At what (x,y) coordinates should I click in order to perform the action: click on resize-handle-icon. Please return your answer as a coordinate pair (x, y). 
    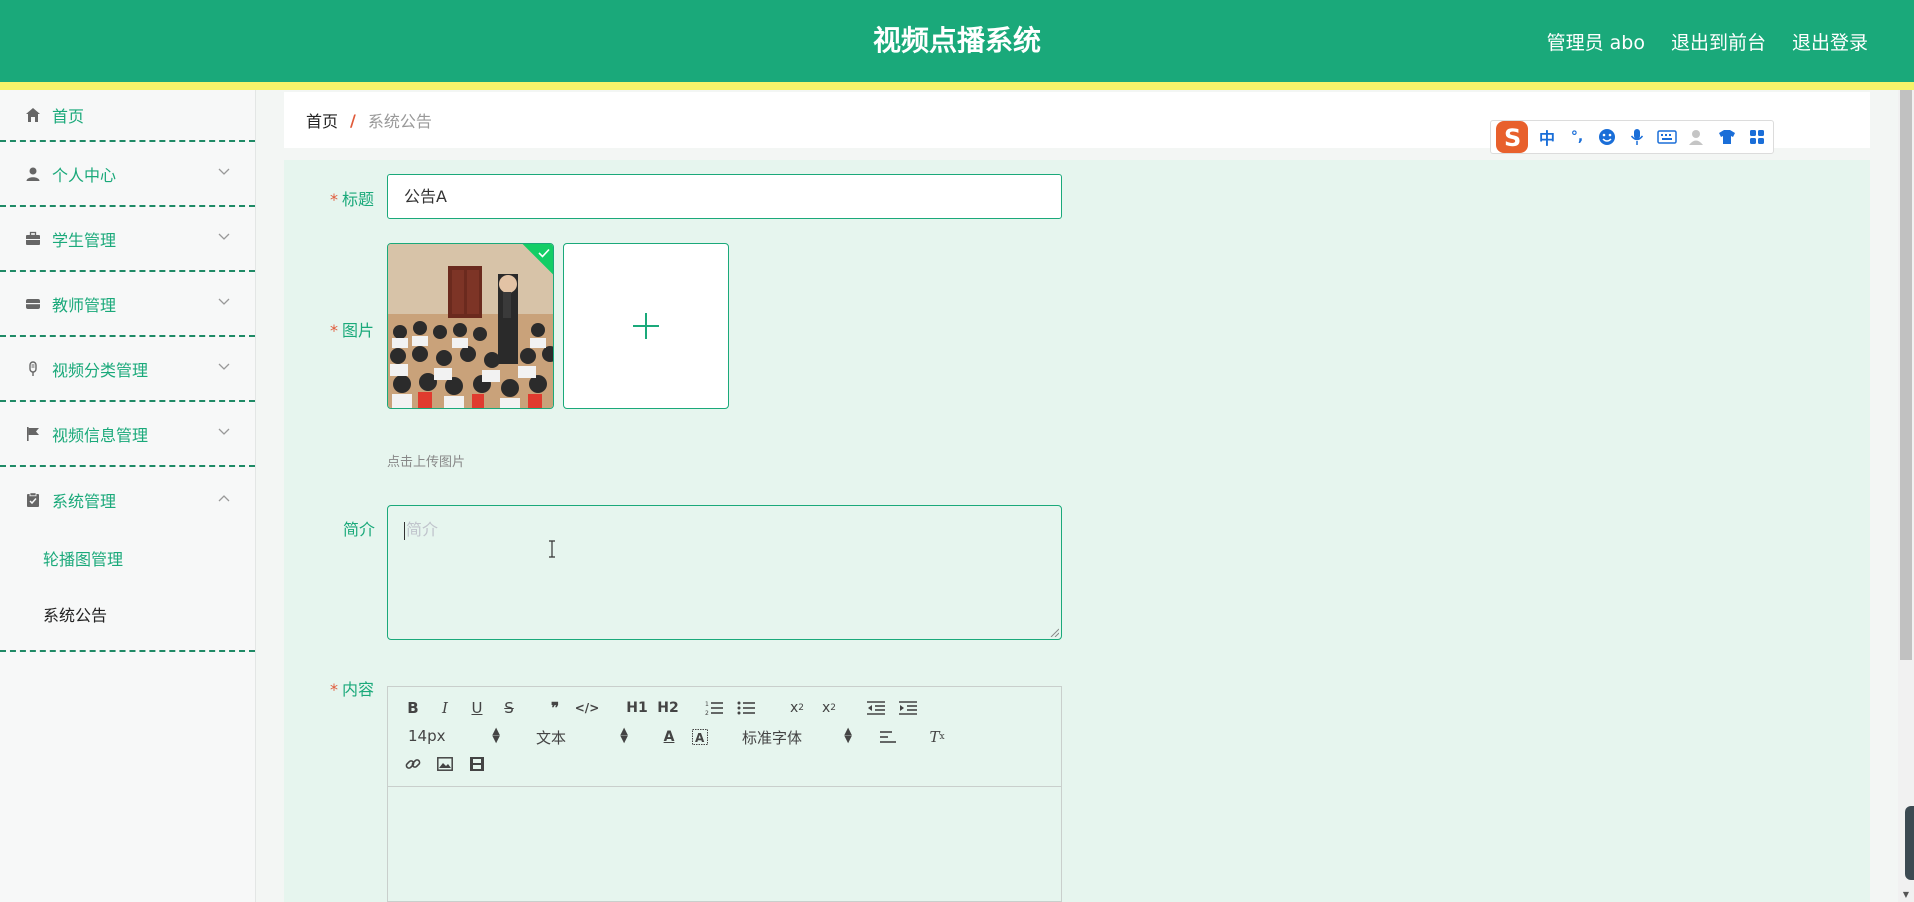
    Looking at the image, I should click on (1054, 632).